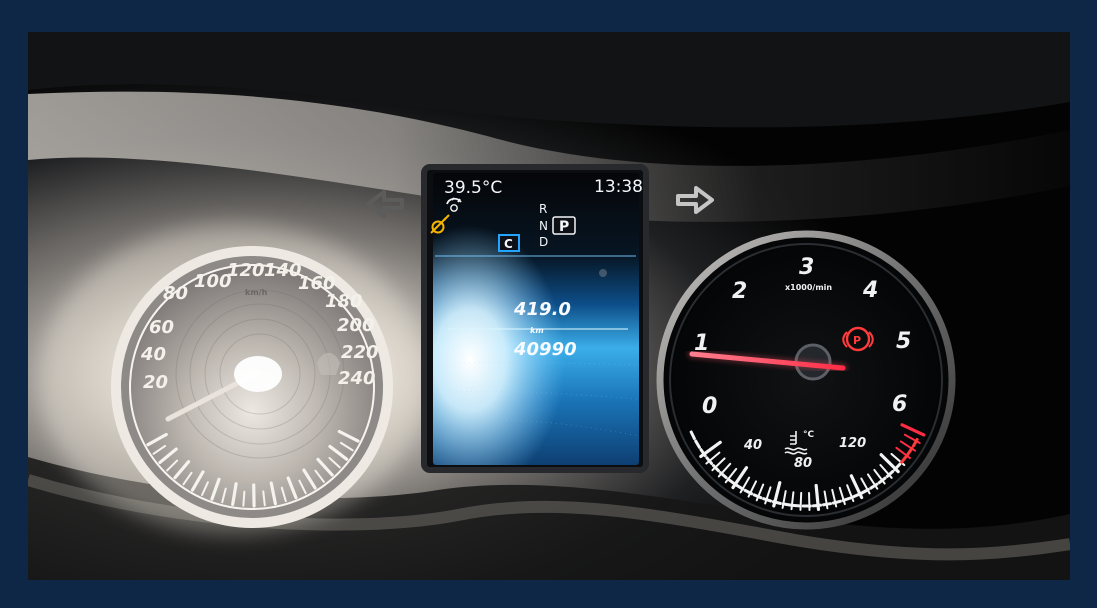 This screenshot has width=1097, height=608. What do you see at coordinates (153, 354) in the screenshot?
I see `speed-label-40: 40` at bounding box center [153, 354].